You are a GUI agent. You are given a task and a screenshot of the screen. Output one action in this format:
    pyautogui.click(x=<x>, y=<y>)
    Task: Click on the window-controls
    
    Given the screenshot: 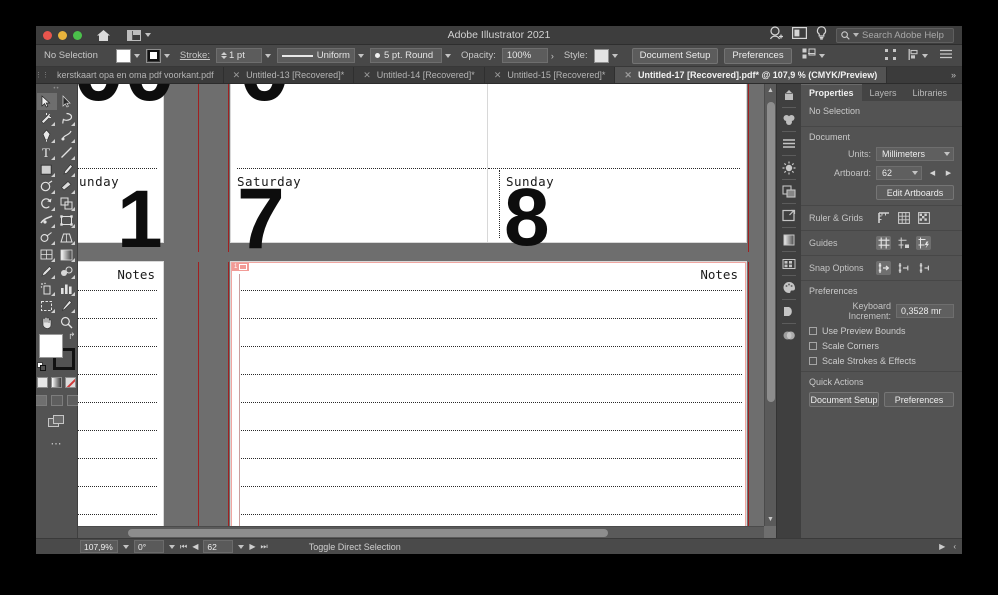 What is the action you would take?
    pyautogui.click(x=59, y=35)
    